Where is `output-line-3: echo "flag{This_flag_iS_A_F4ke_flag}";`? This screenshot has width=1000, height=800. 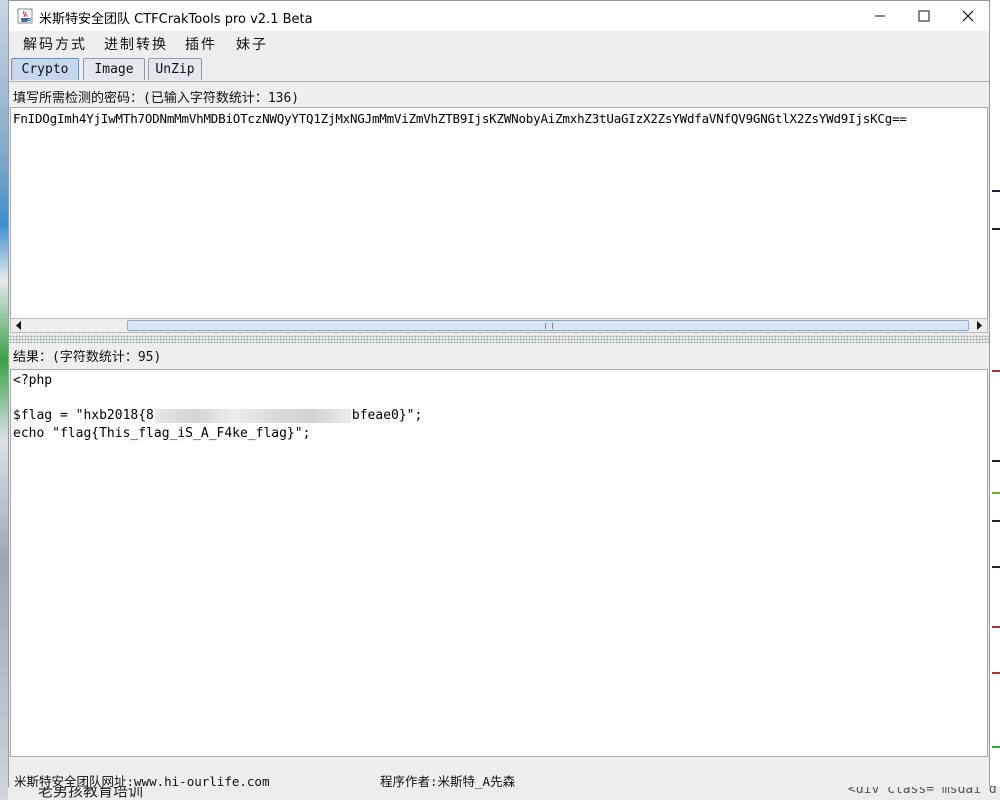
output-line-3: echo "flag{This_flag_iS_A_F4ke_flag}"; is located at coordinates (162, 433).